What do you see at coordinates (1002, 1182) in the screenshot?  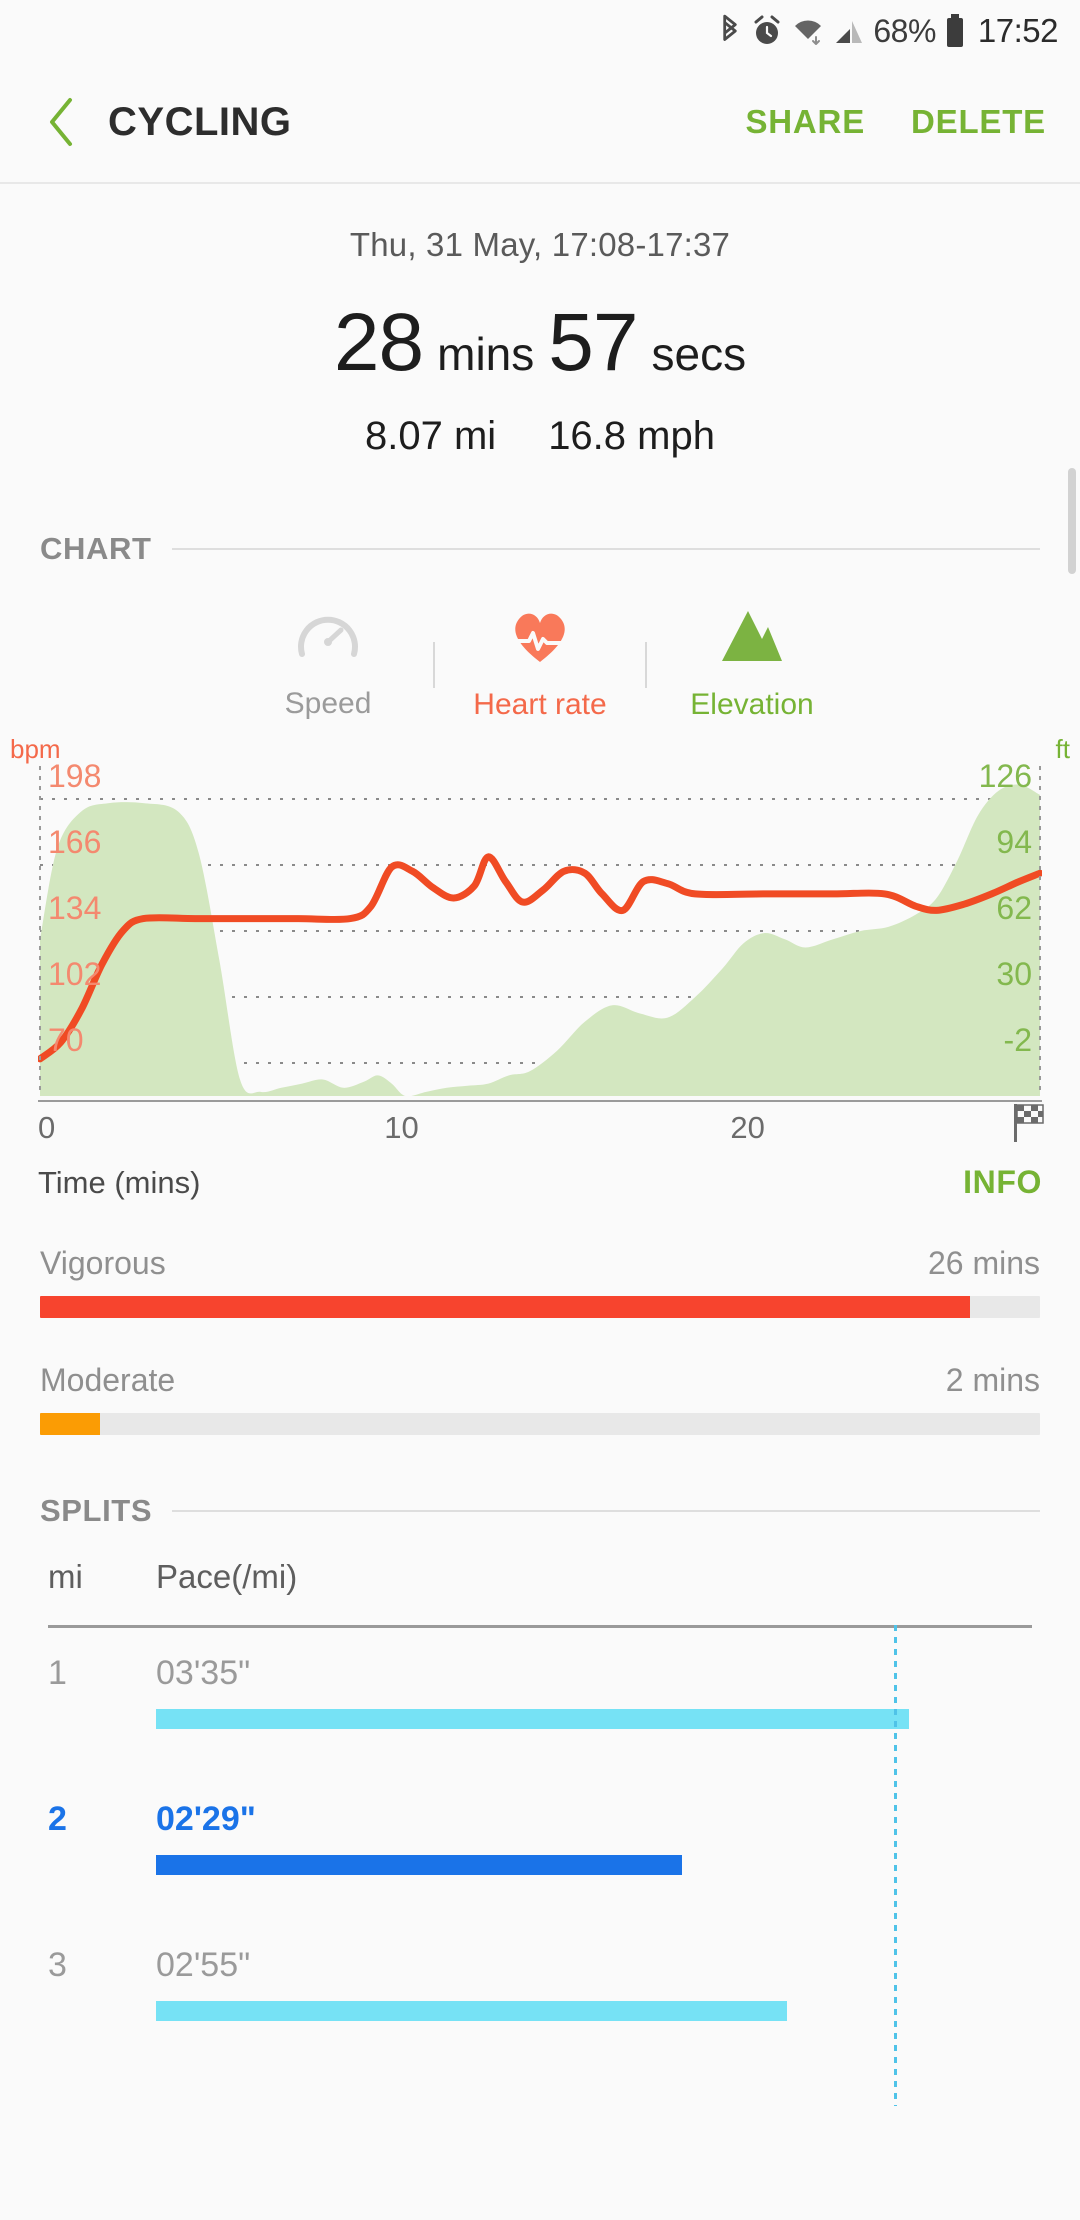 I see `info-link: INFO` at bounding box center [1002, 1182].